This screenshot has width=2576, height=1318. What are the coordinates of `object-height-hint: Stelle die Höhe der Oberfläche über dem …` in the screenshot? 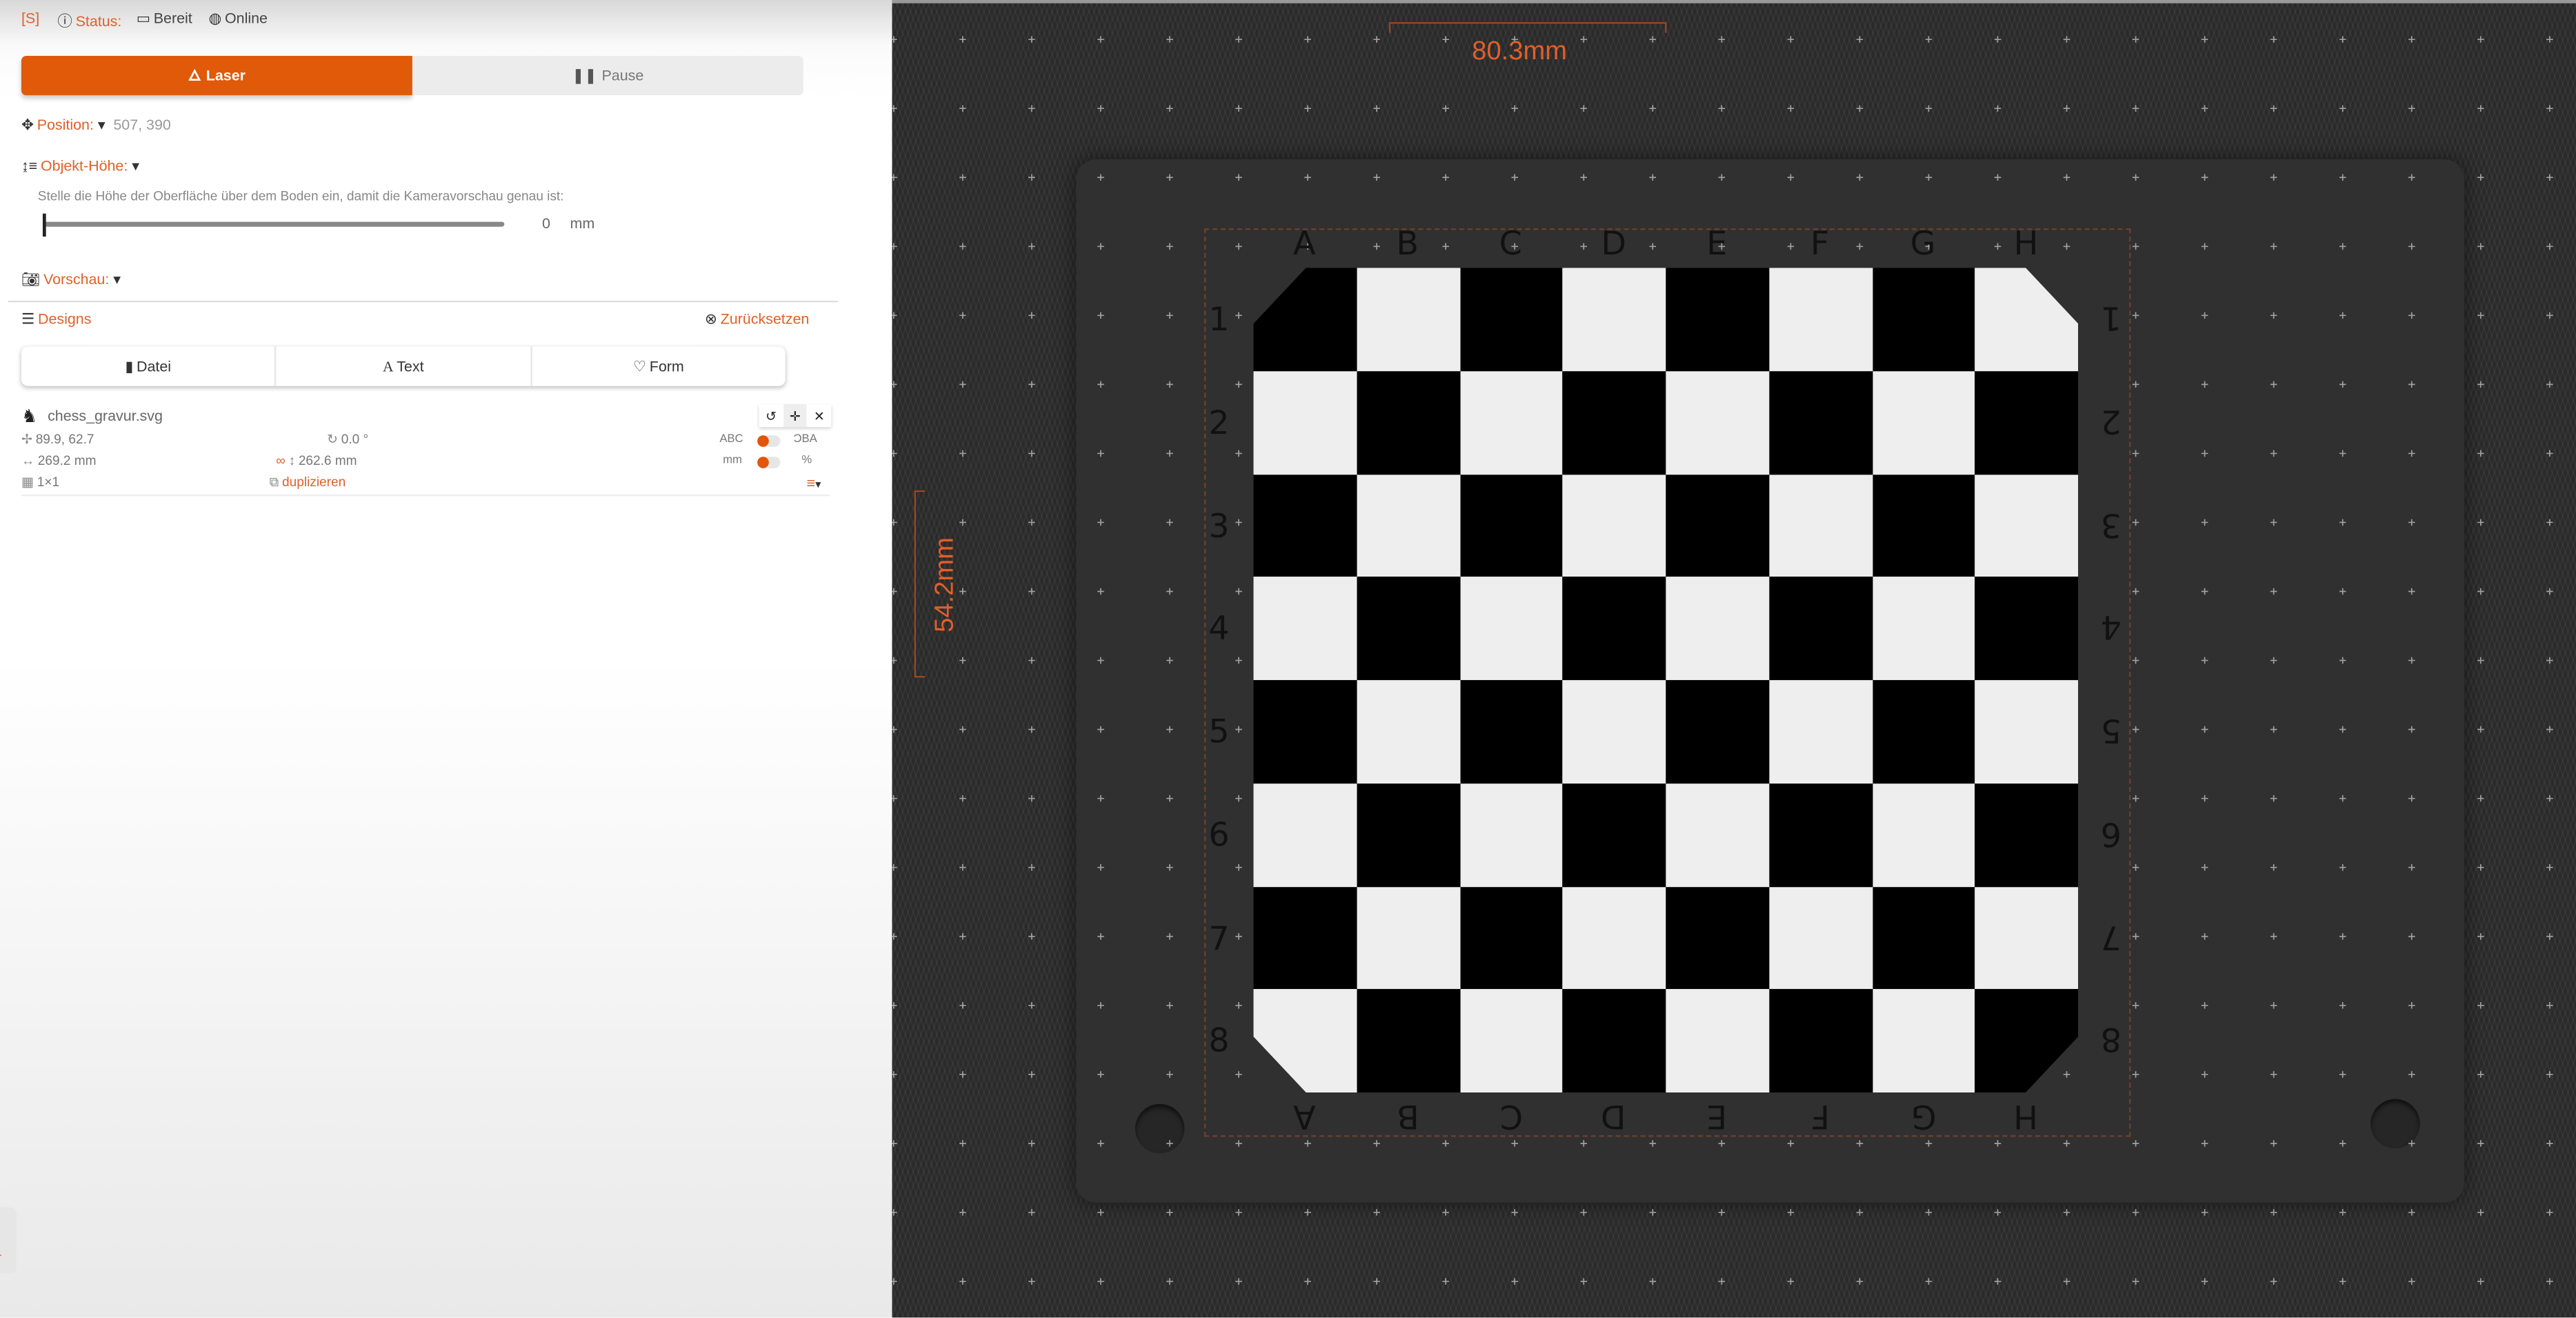 It's located at (300, 196).